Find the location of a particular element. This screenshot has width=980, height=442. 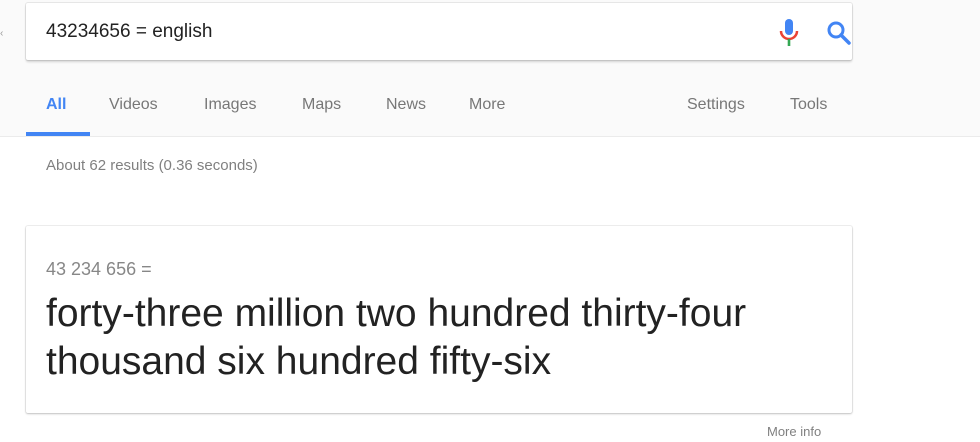

tab-more: More is located at coordinates (487, 105).